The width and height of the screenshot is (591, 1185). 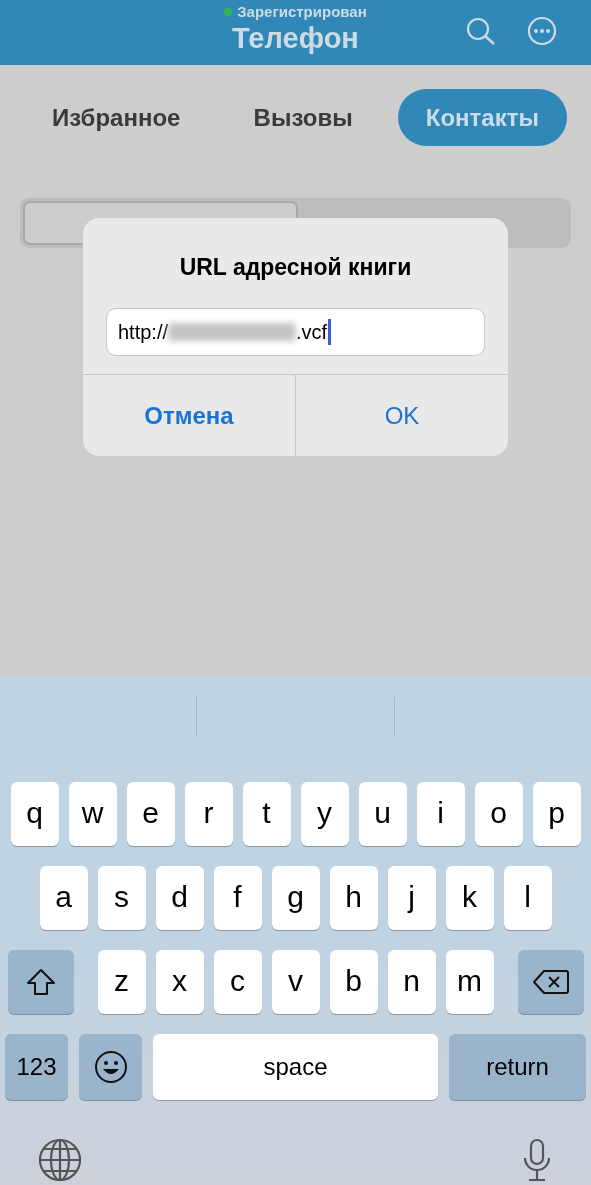 I want to click on shift-icon, so click(x=40, y=982).